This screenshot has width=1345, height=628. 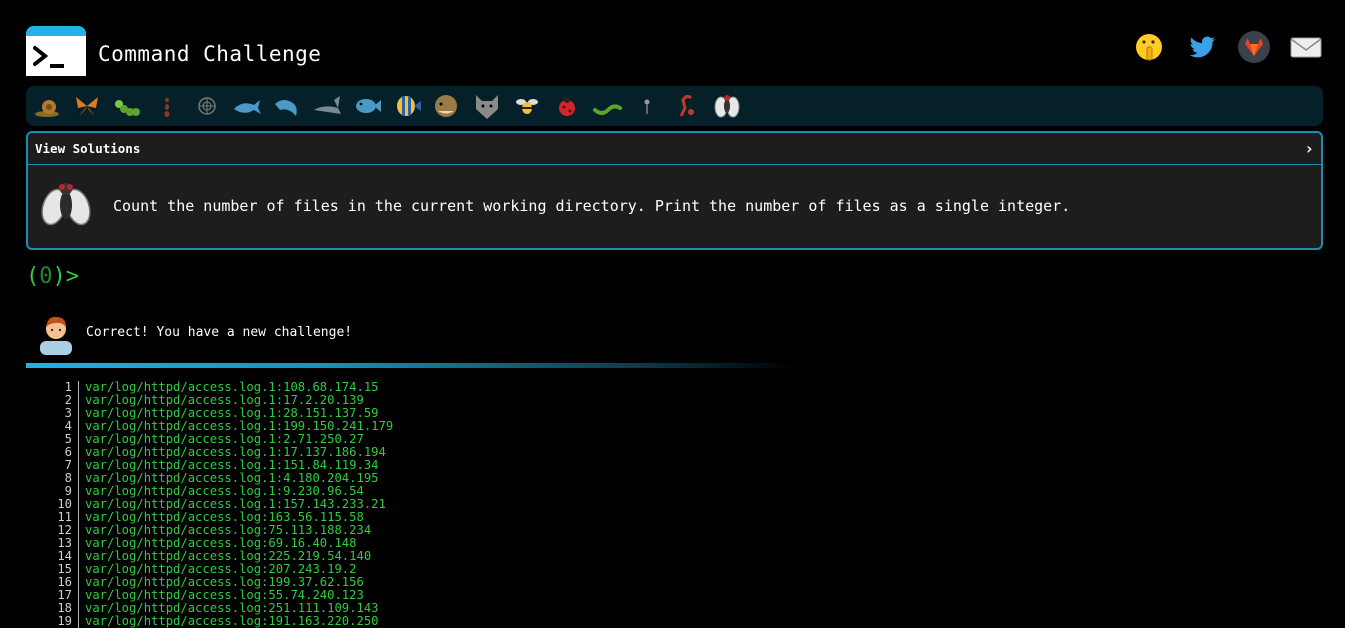 What do you see at coordinates (607, 106) in the screenshot?
I see `worm-icon` at bounding box center [607, 106].